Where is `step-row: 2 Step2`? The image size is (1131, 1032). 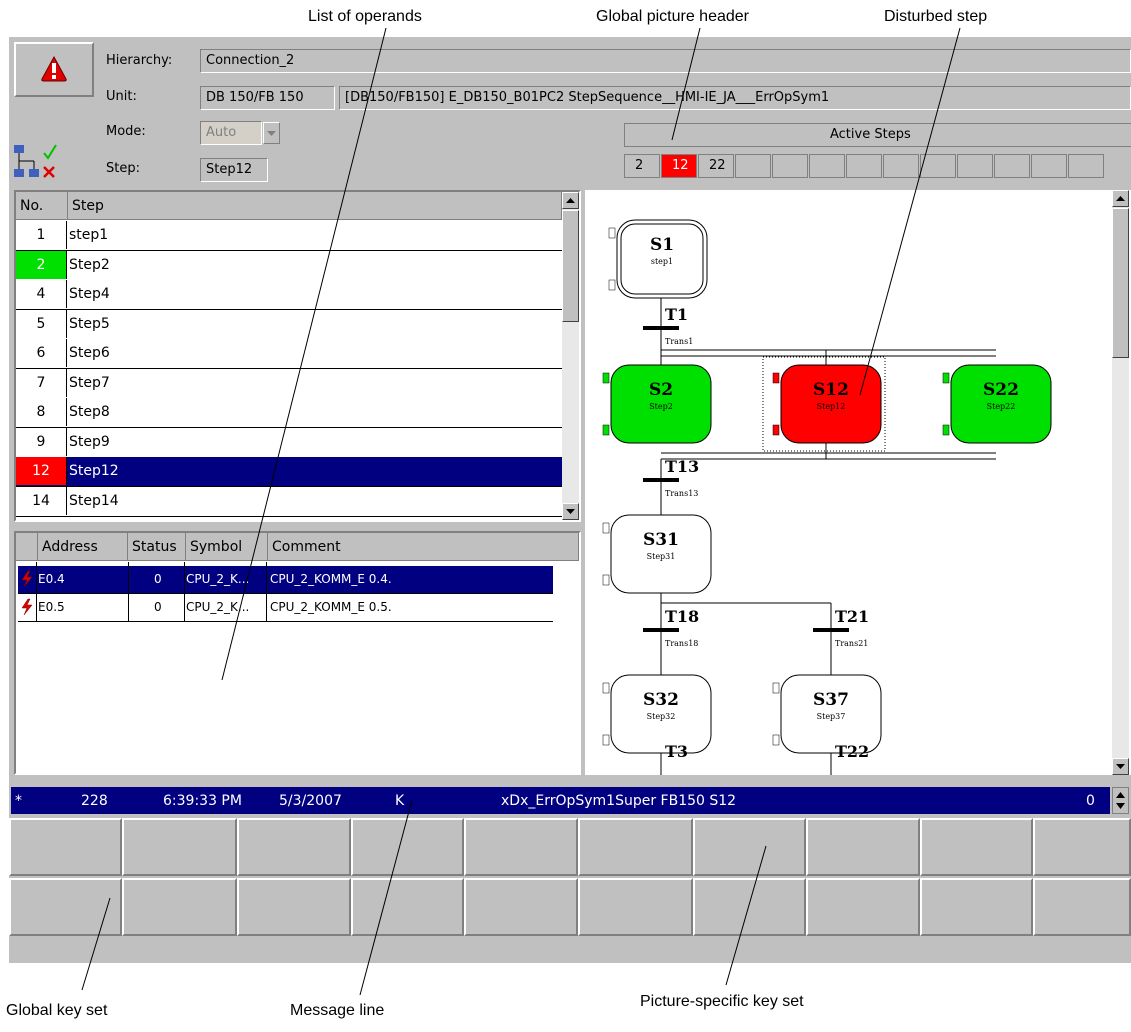 step-row: 2 Step2 is located at coordinates (289, 265).